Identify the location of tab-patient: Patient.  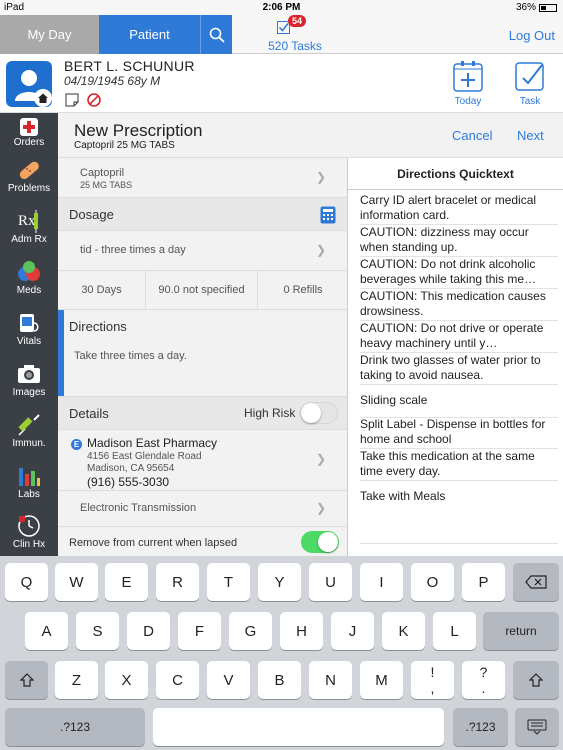
(149, 34).